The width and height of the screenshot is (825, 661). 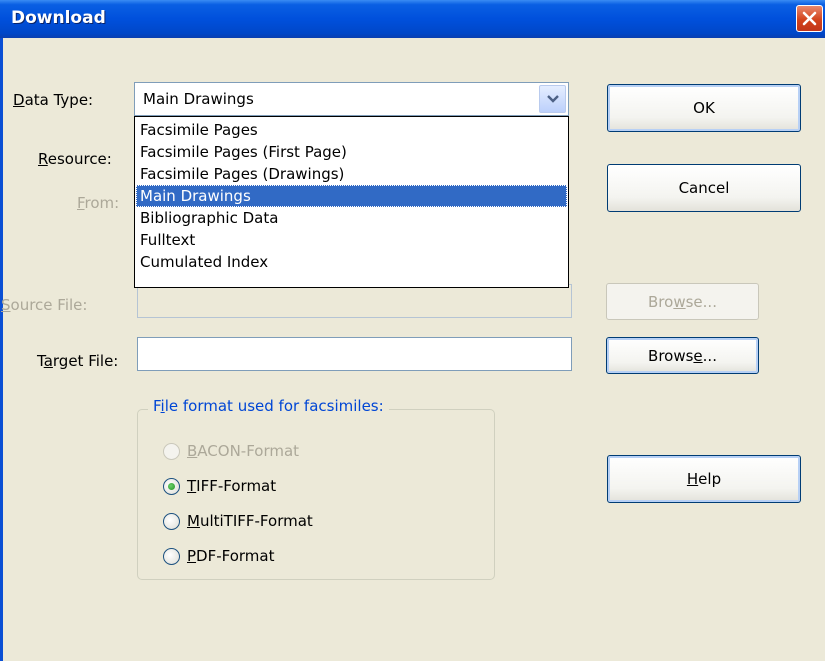 What do you see at coordinates (49, 305) in the screenshot?
I see `source-file-label-rest: ource File:` at bounding box center [49, 305].